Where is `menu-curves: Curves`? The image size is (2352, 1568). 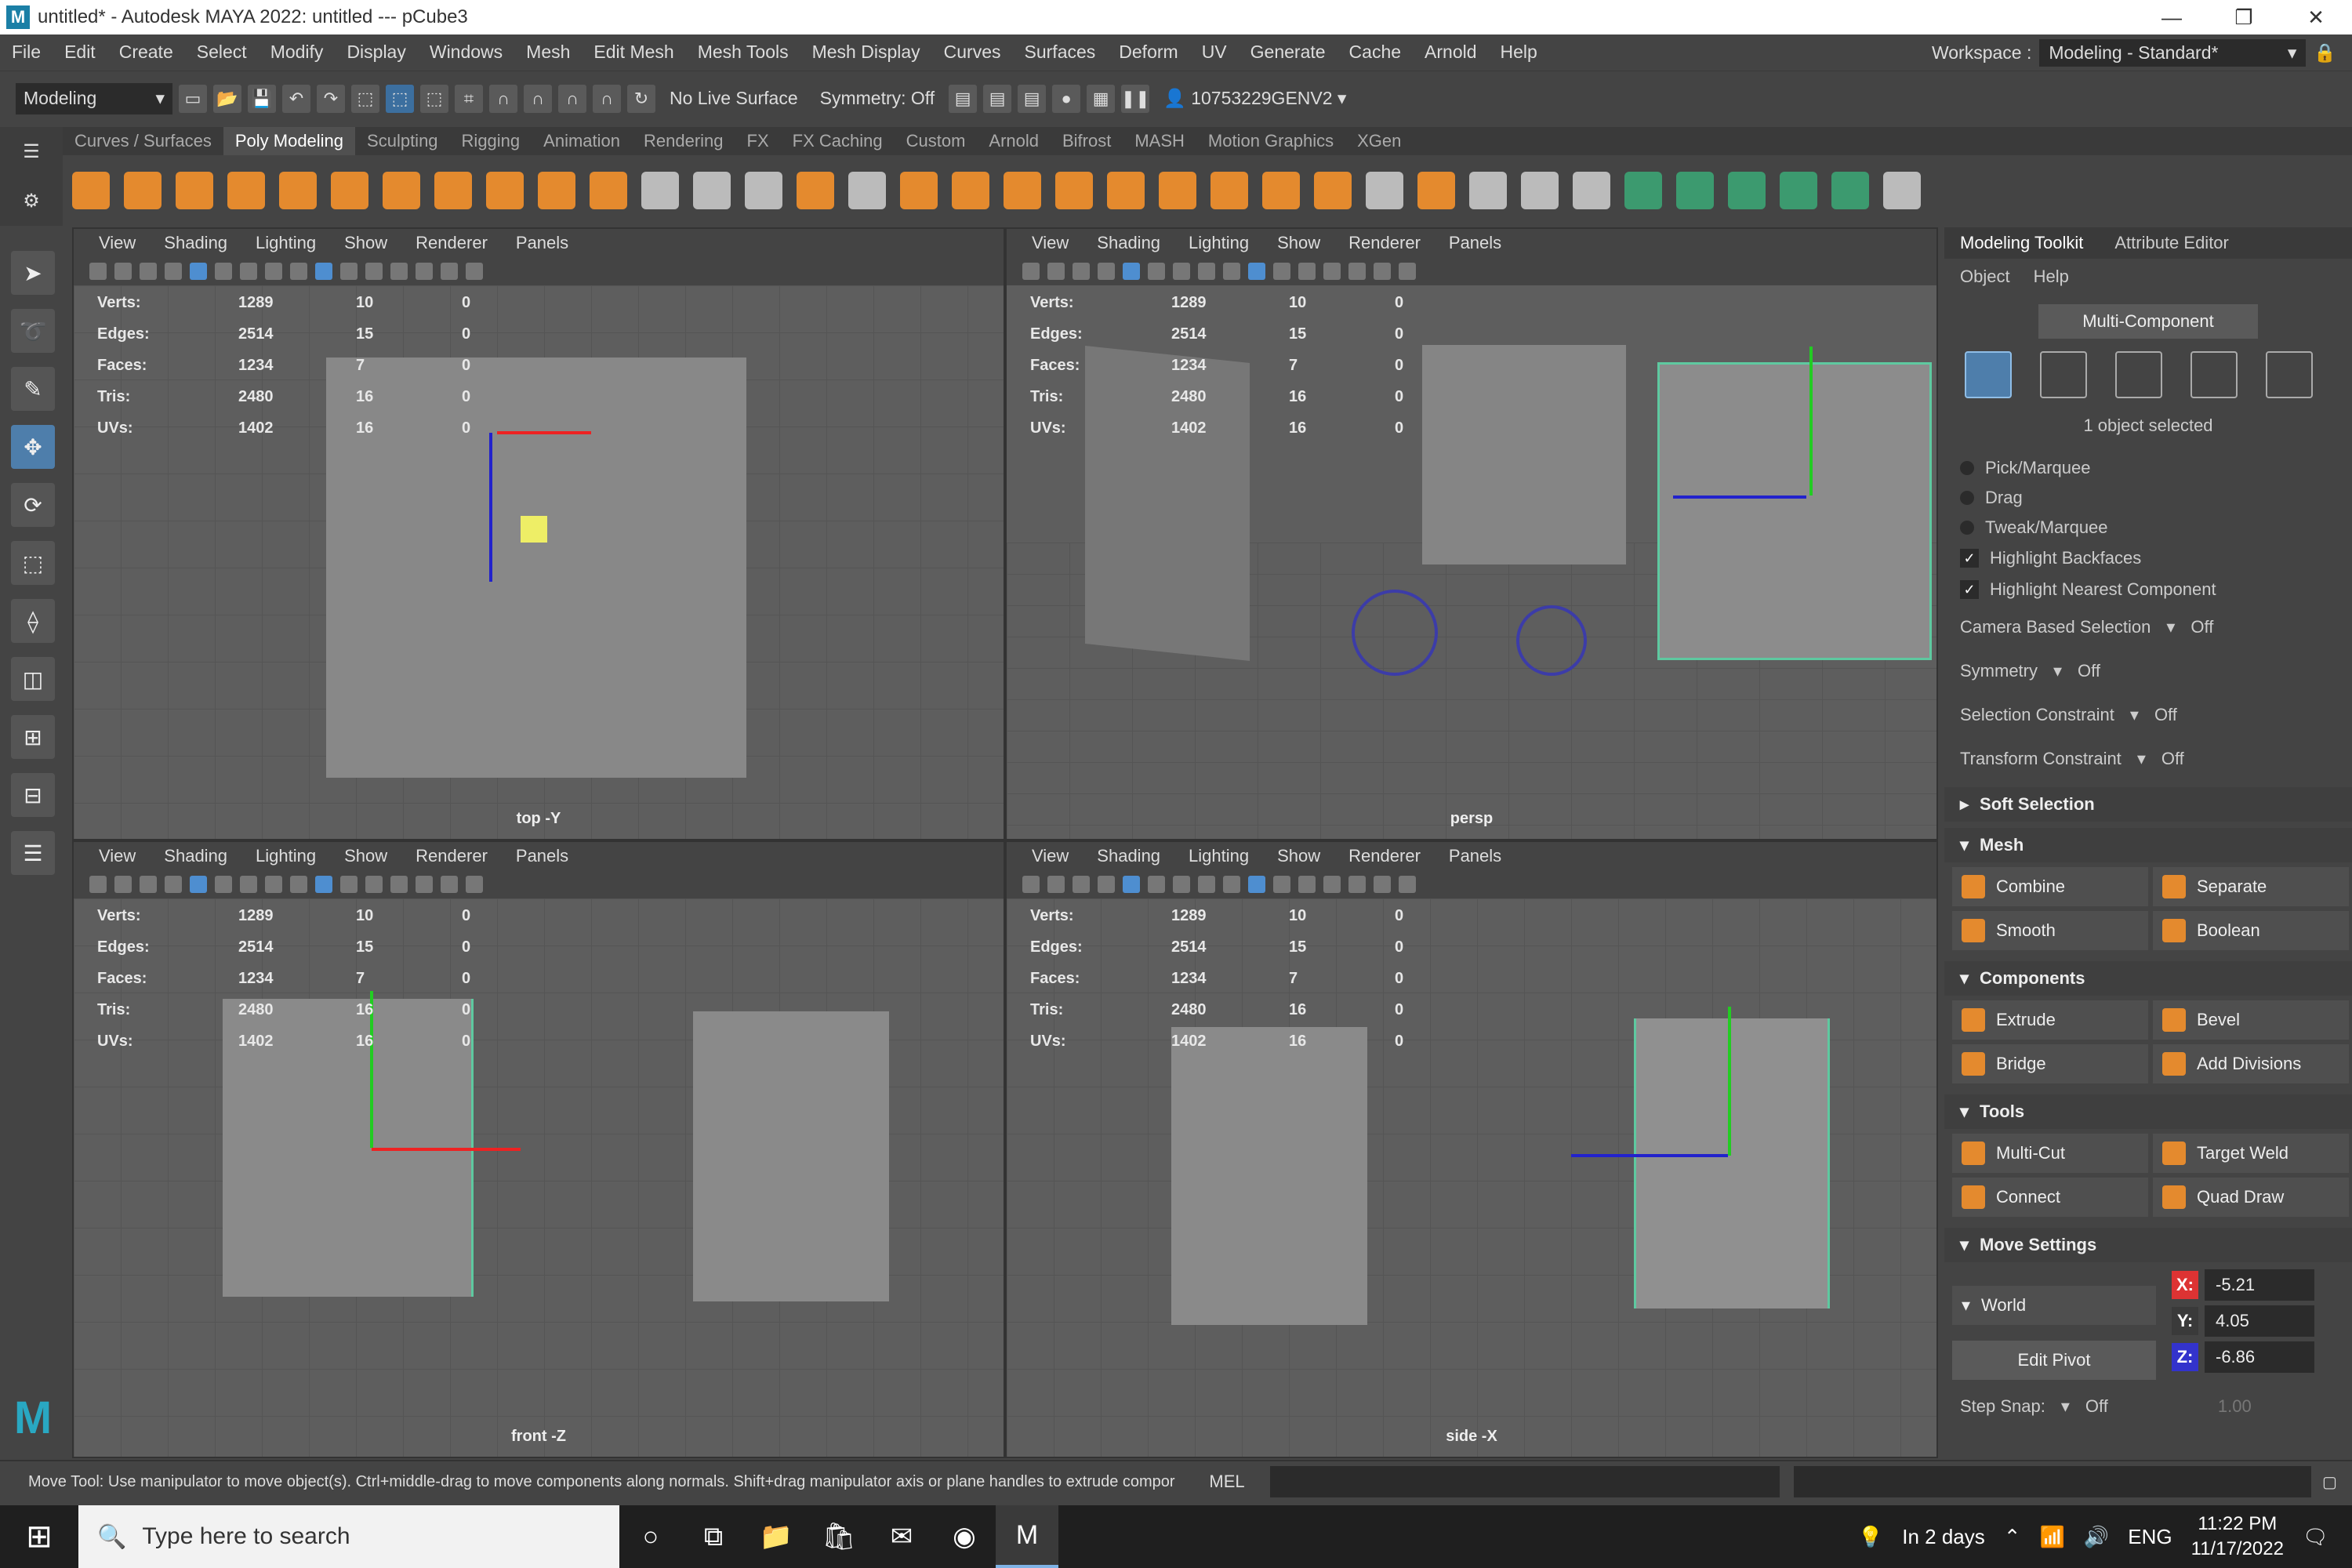 menu-curves: Curves is located at coordinates (972, 52).